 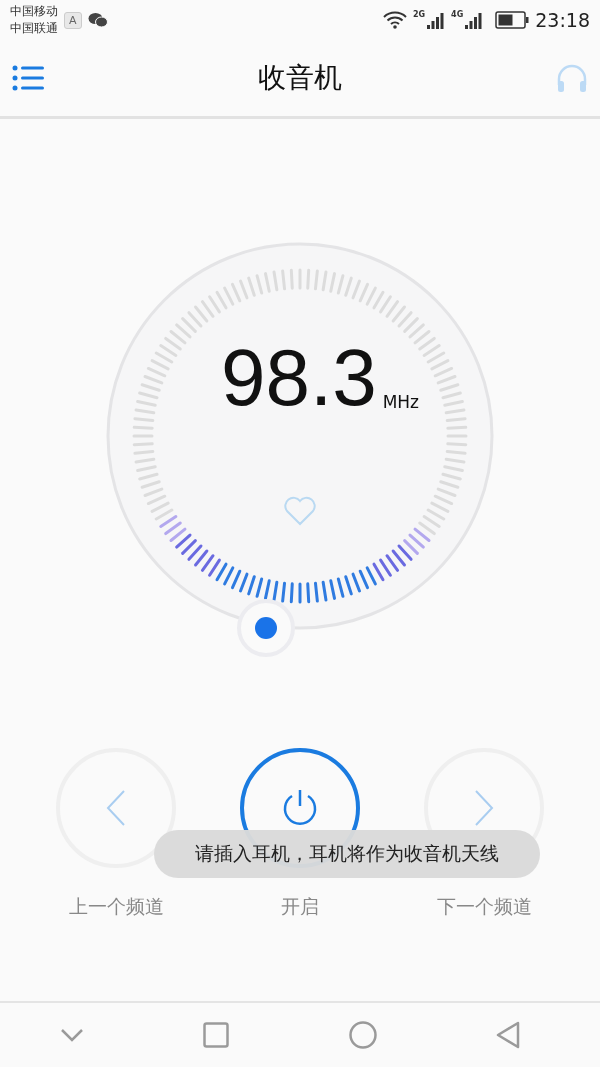 What do you see at coordinates (362, 1035) in the screenshot?
I see `home-icon` at bounding box center [362, 1035].